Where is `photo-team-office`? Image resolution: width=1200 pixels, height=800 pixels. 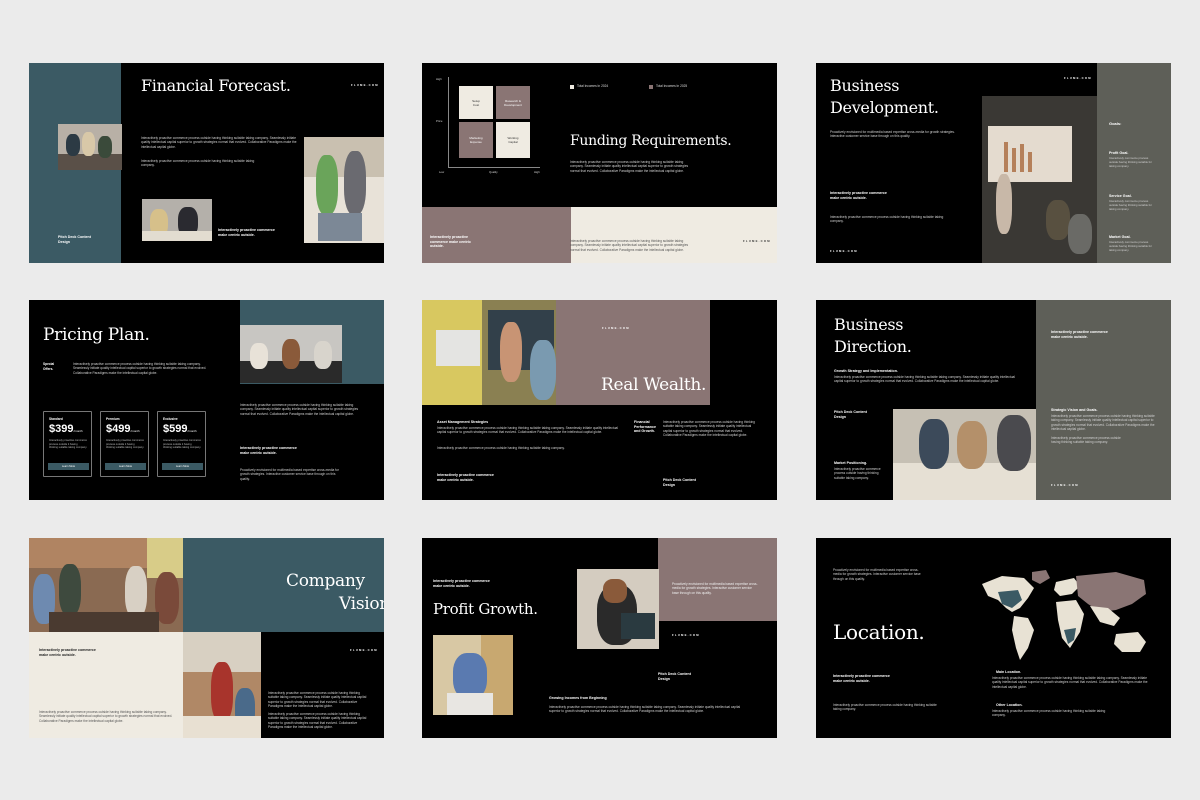
photo-team-office is located at coordinates (90, 147).